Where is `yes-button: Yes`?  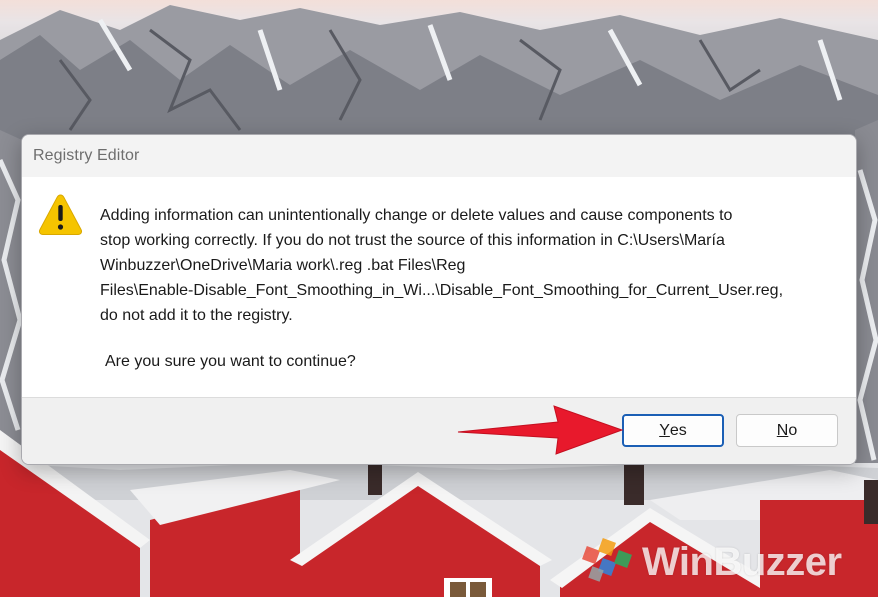
yes-button: Yes is located at coordinates (673, 430).